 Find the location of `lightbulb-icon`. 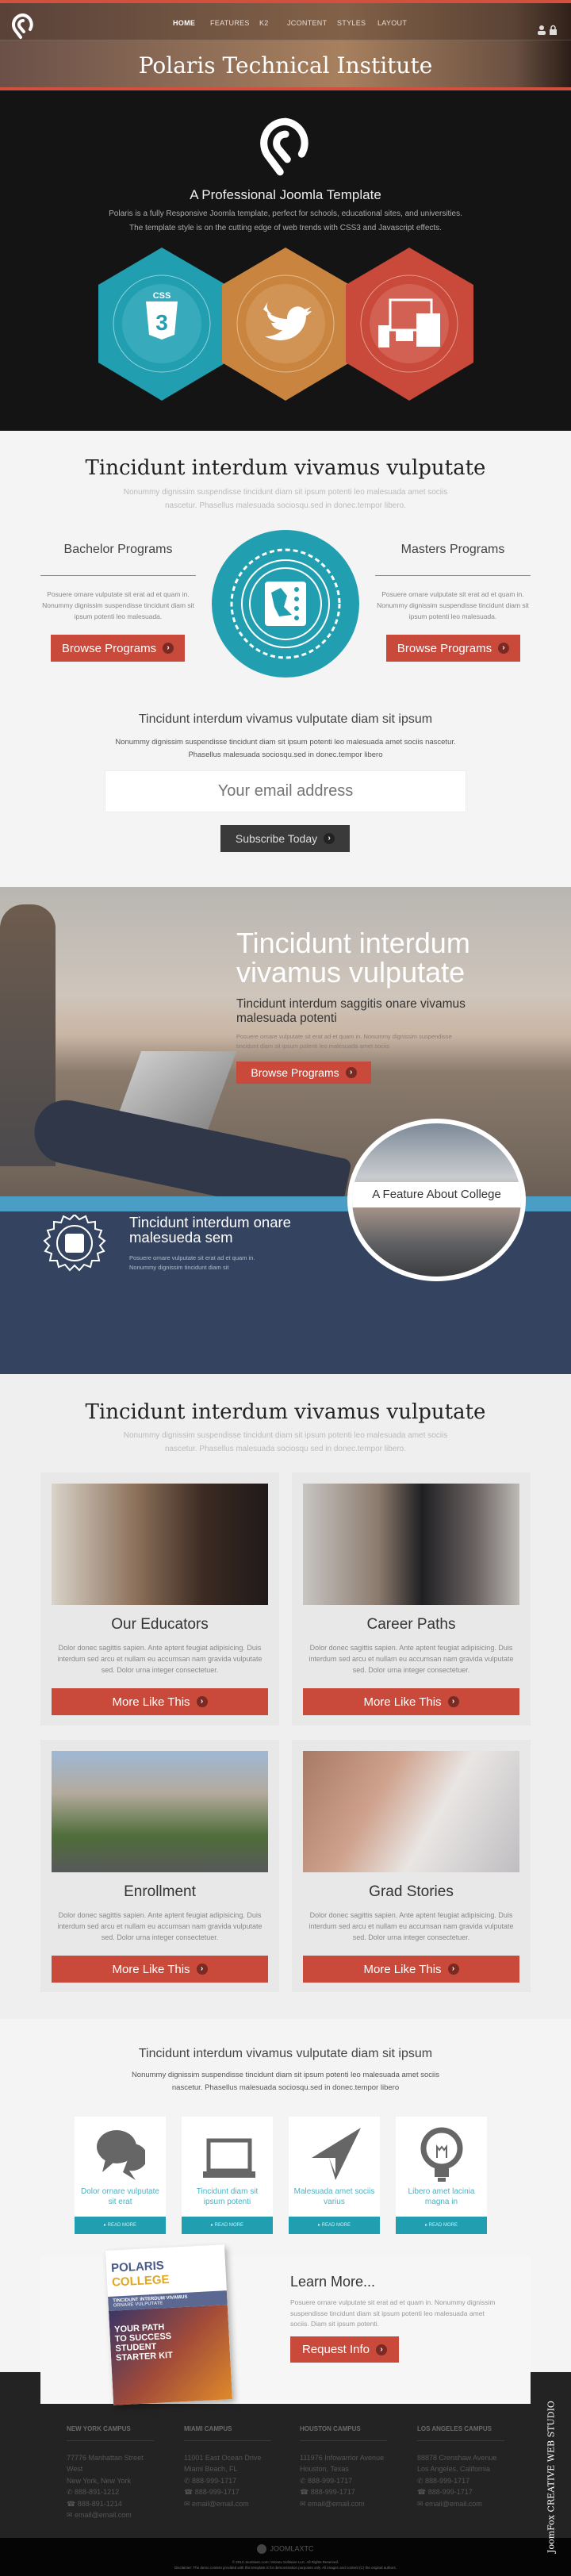

lightbulb-icon is located at coordinates (441, 2154).